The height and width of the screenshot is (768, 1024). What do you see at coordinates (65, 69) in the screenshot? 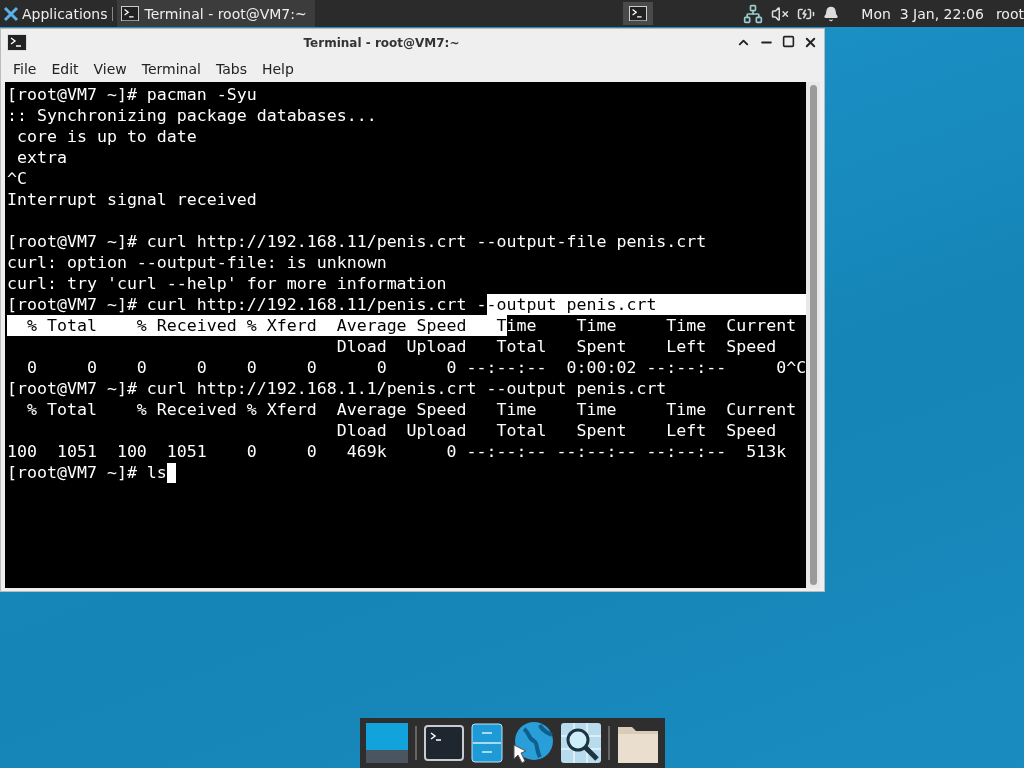
I see `menu-item: Edit` at bounding box center [65, 69].